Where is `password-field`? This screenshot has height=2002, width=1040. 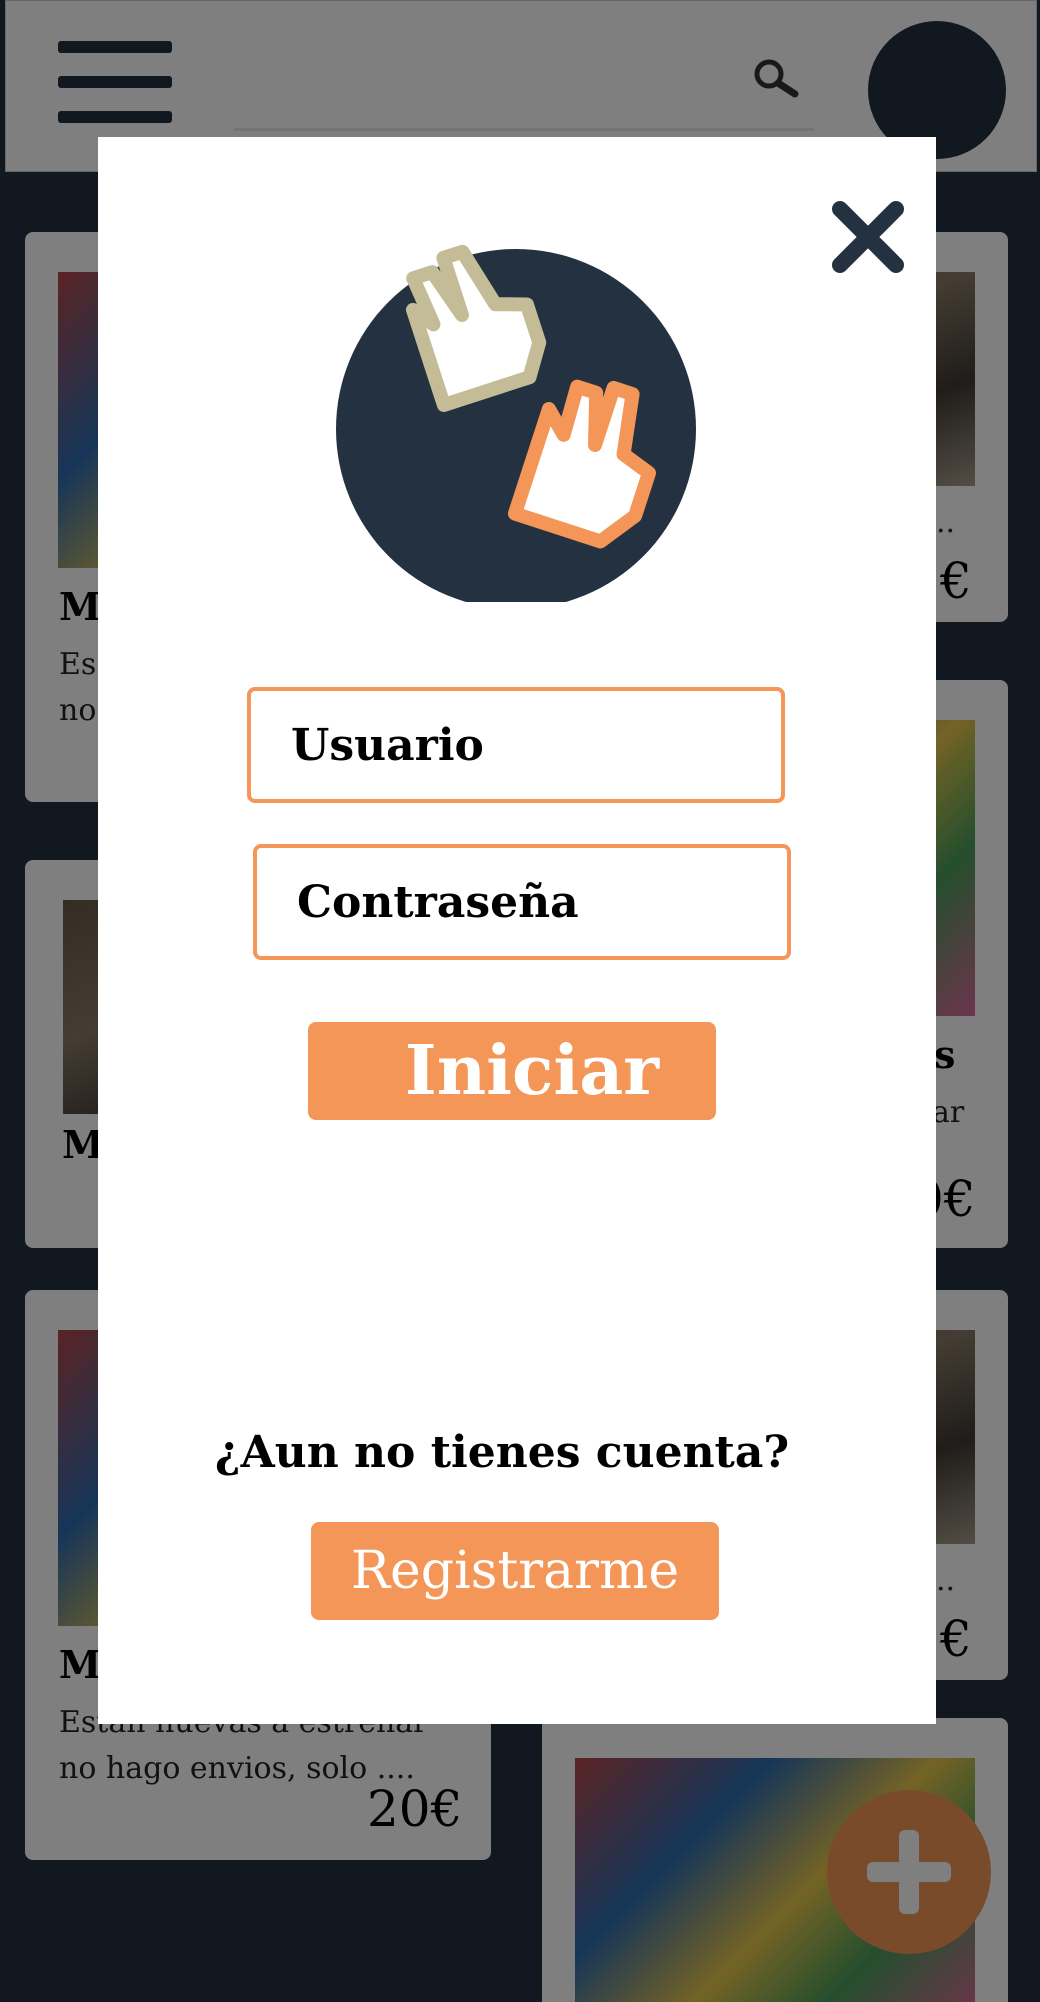 password-field is located at coordinates (522, 902).